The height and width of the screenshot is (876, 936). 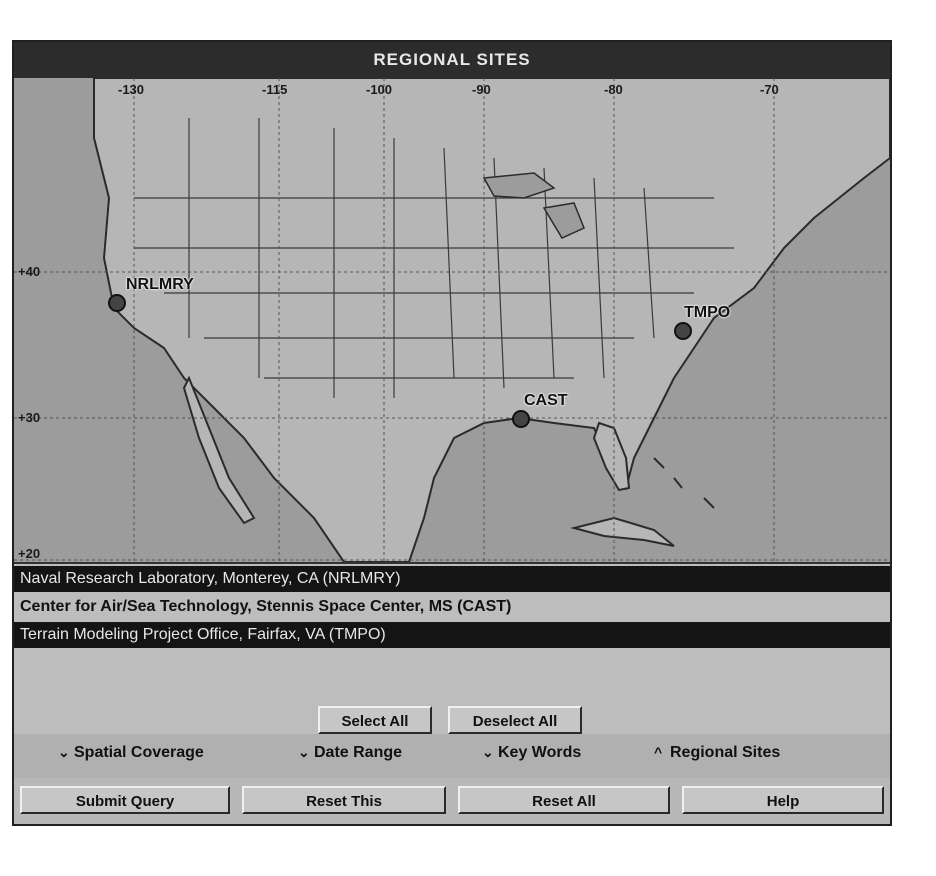 I want to click on latitude-label: +20, so click(x=29, y=553).